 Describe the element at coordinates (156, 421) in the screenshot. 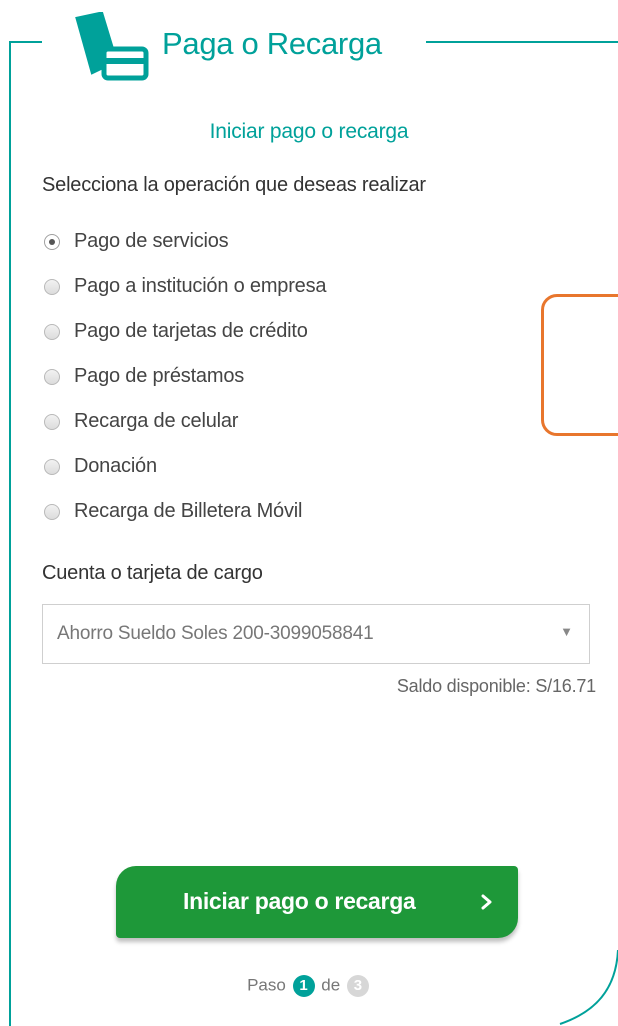

I see `radio-label: Recarga de celular` at that location.